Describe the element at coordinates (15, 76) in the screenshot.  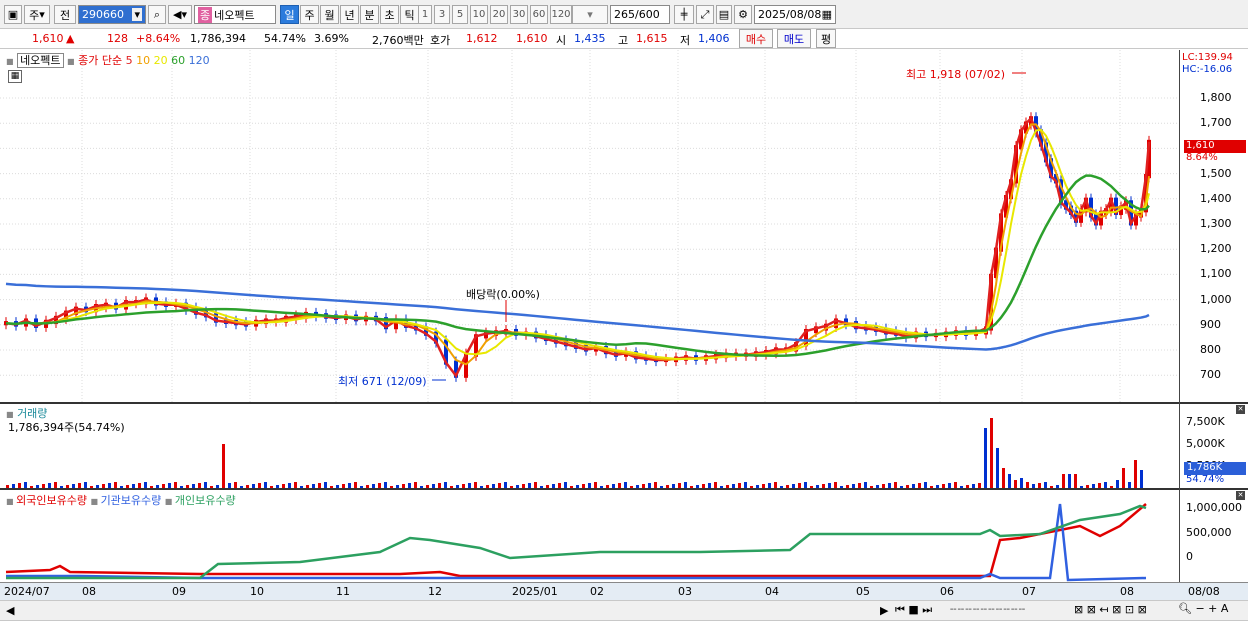
I see `grid-toggle-icon: ▦` at that location.